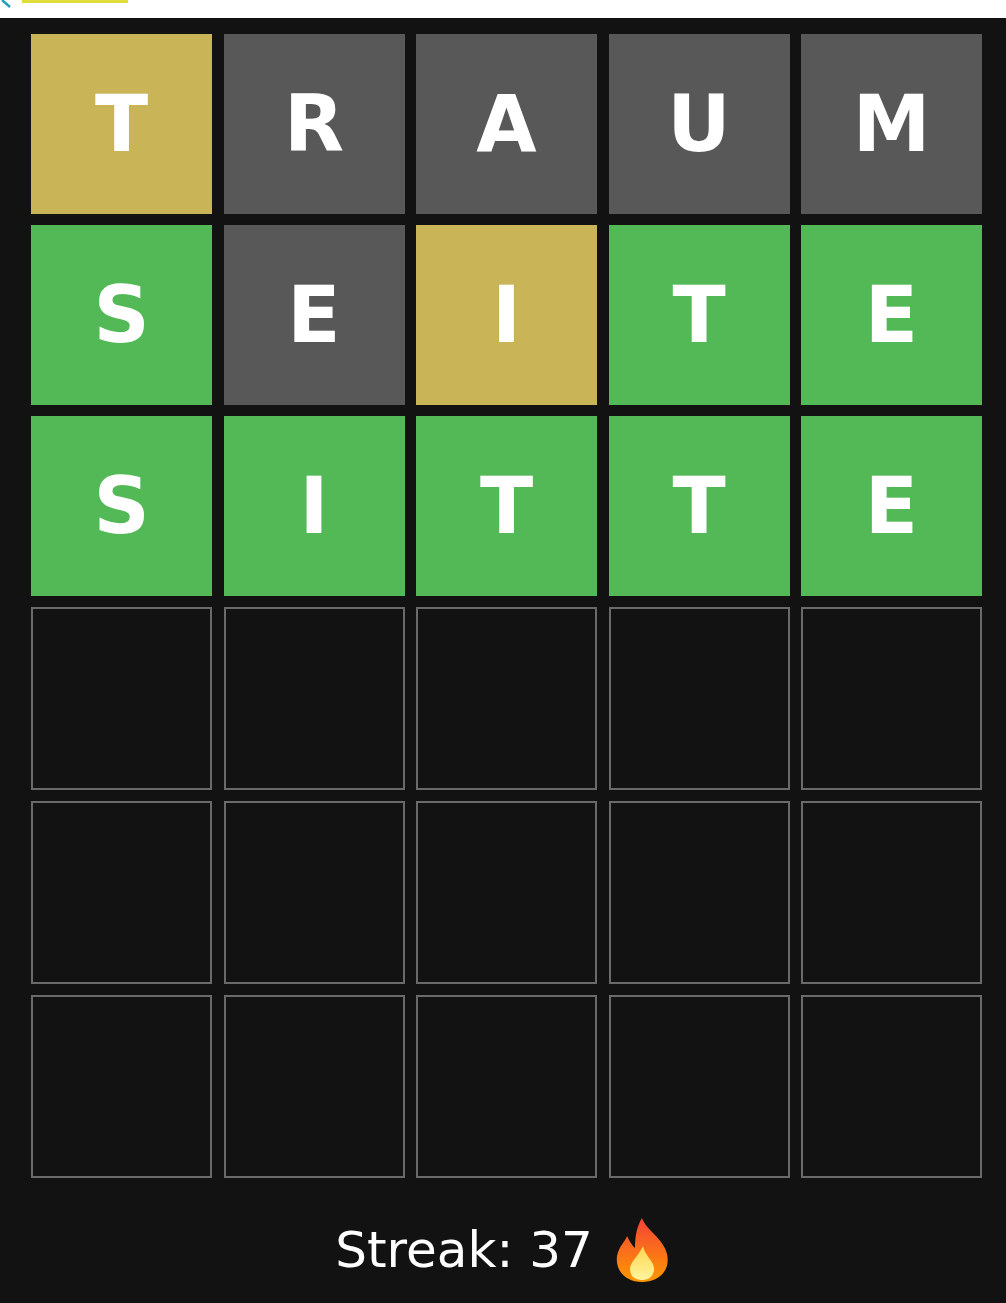 This screenshot has height=1303, width=1006. I want to click on letter-tile: U, so click(699, 124).